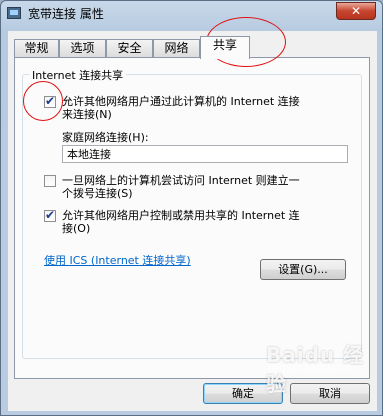 This screenshot has width=383, height=416. Describe the element at coordinates (105, 137) in the screenshot. I see `home-network-label: 家庭网络连接(H):` at that location.